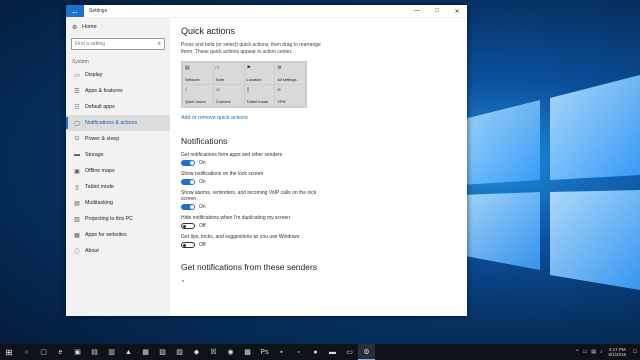  I want to click on notifications-heading: Notifications, so click(204, 141).